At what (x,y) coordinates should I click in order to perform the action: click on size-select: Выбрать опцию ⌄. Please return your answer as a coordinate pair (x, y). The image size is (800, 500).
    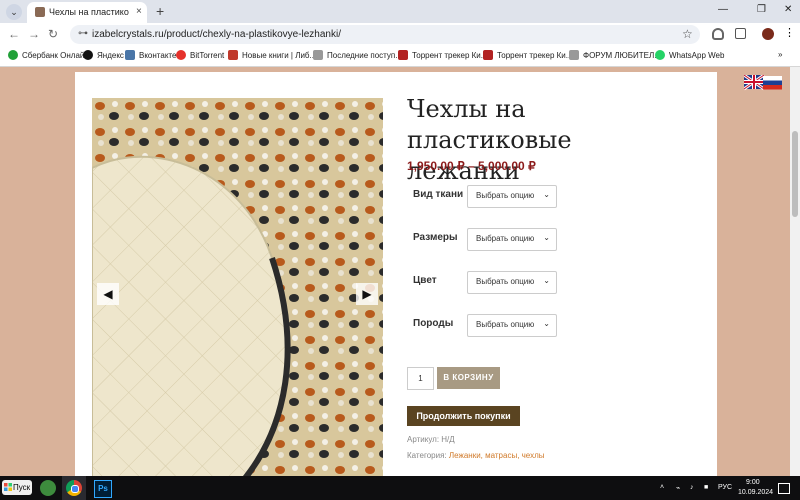
    Looking at the image, I should click on (512, 239).